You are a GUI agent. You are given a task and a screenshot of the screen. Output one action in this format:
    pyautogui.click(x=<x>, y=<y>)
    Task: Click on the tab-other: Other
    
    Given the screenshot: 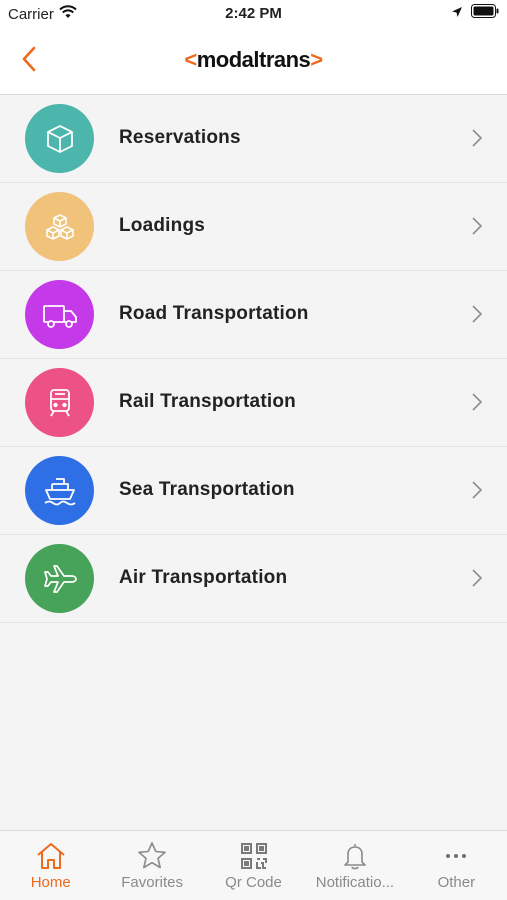 What is the action you would take?
    pyautogui.click(x=456, y=865)
    